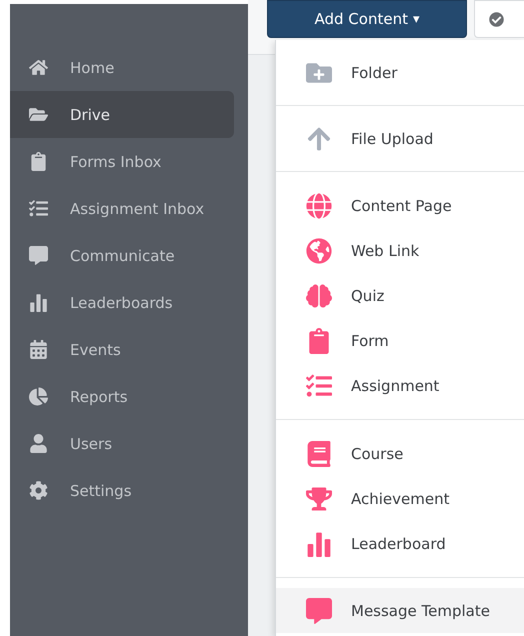  What do you see at coordinates (400, 543) in the screenshot?
I see `menu-item: Leaderboard` at bounding box center [400, 543].